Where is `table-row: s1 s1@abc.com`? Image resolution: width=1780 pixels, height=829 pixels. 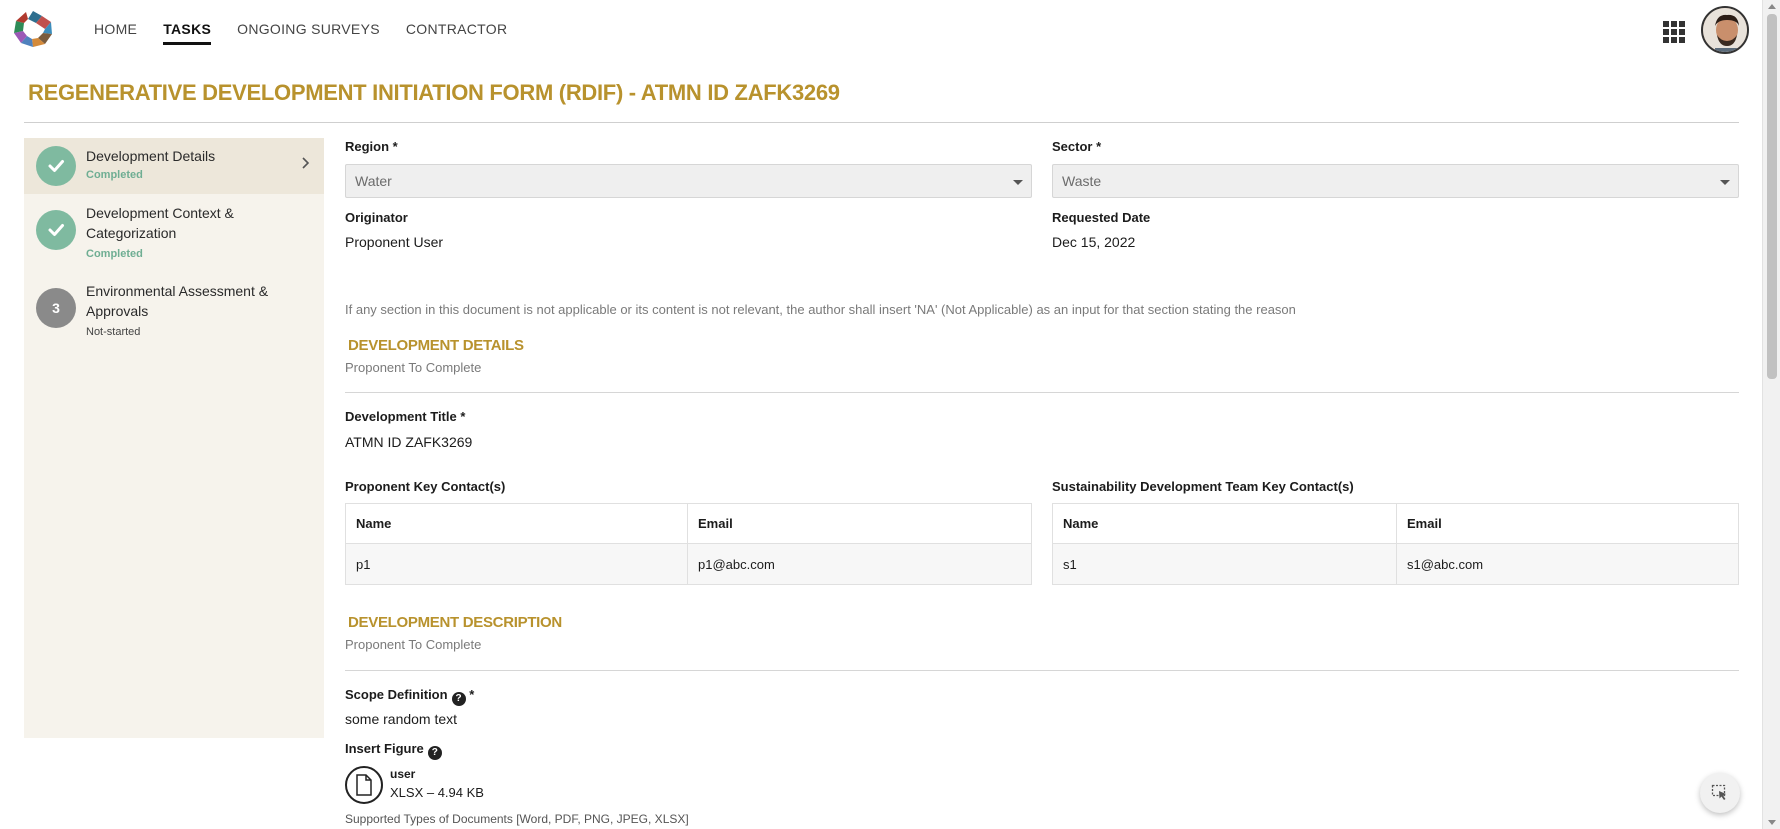 table-row: s1 s1@abc.com is located at coordinates (1395, 564).